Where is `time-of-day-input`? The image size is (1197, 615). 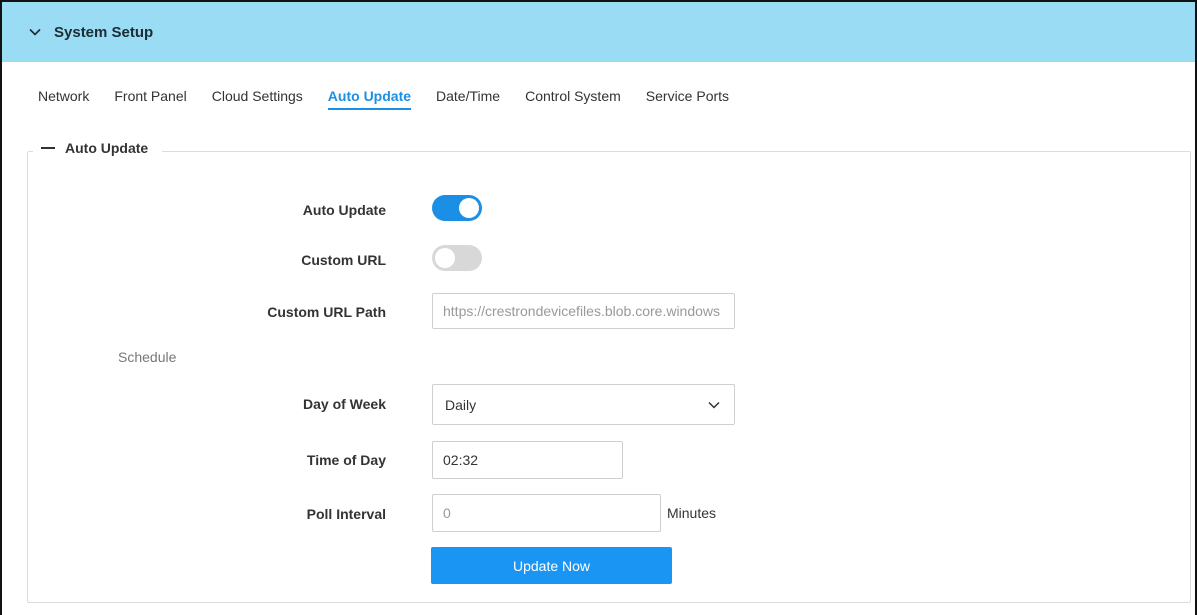 time-of-day-input is located at coordinates (527, 460).